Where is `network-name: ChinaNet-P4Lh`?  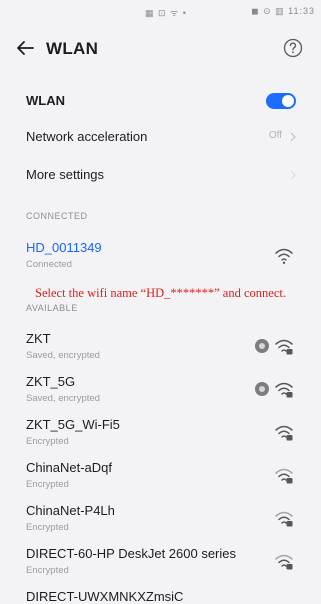
network-name: ChinaNet-P4Lh is located at coordinates (70, 510).